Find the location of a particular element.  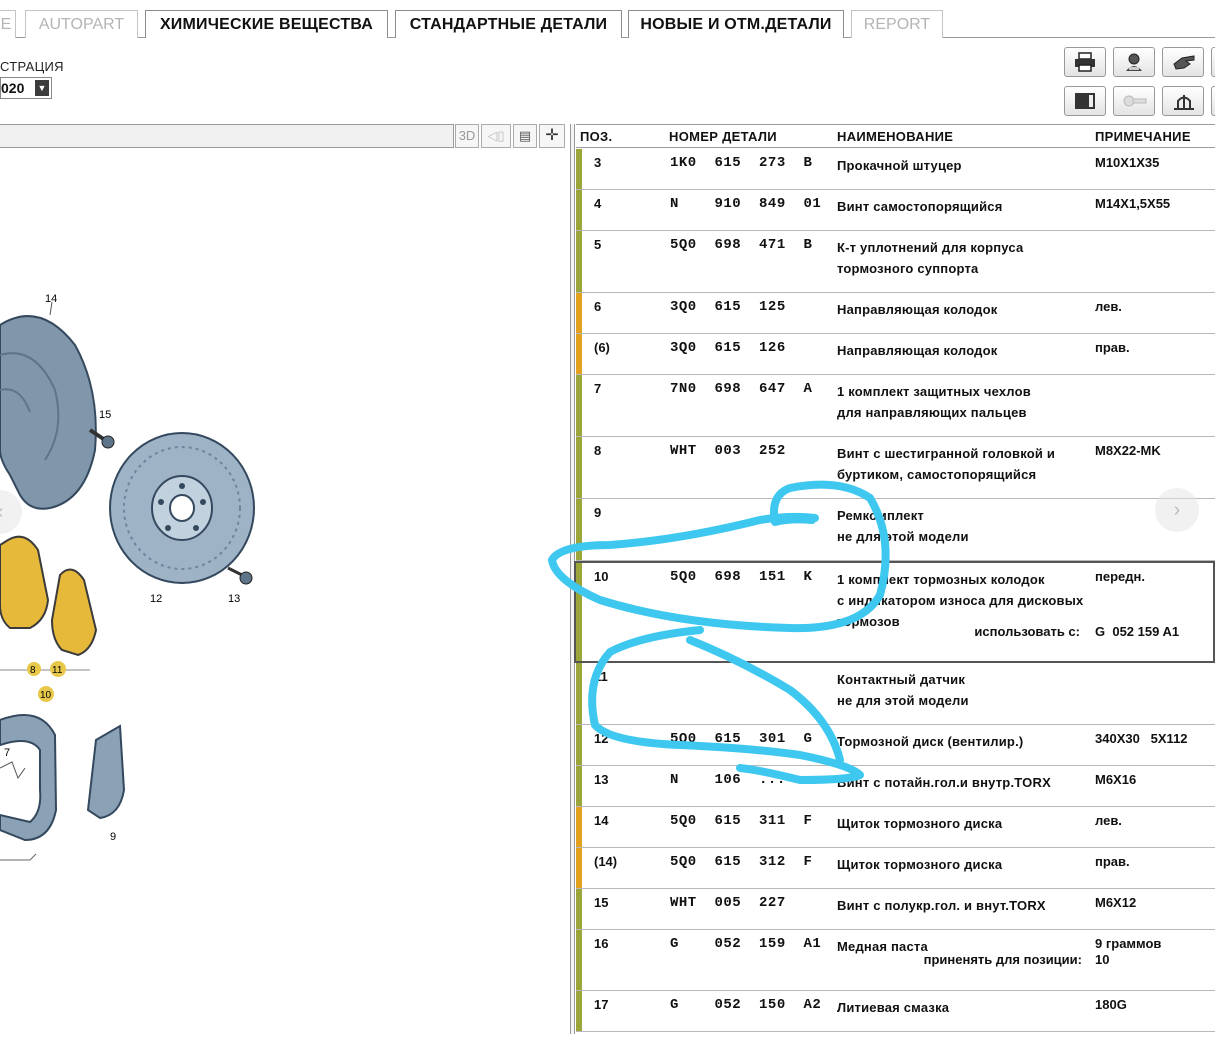

header-pos: ПОЗ. is located at coordinates (596, 136).